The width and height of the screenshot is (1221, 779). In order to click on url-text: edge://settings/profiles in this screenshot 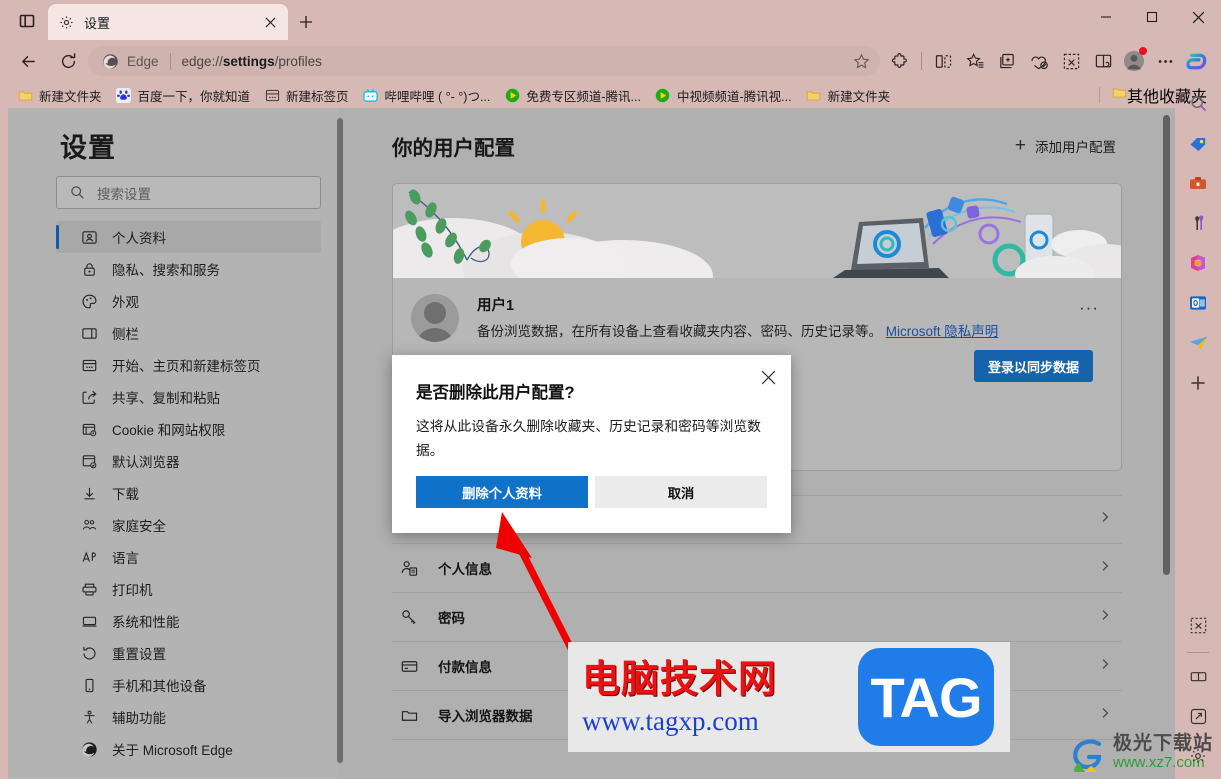, I will do `click(251, 61)`.